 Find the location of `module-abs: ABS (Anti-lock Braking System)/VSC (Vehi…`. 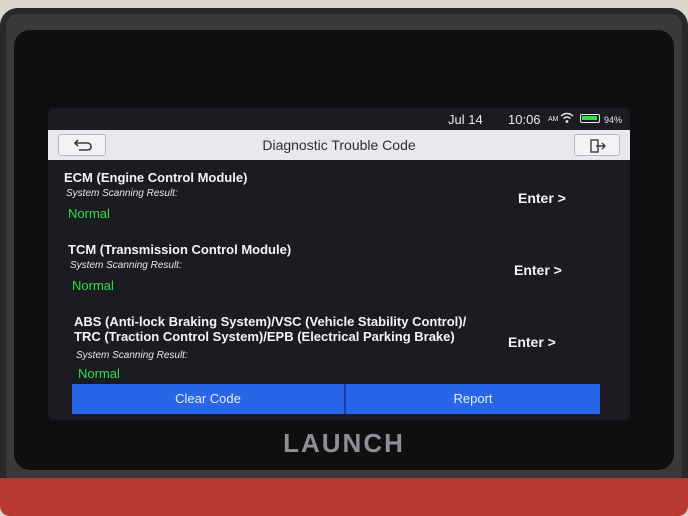

module-abs: ABS (Anti-lock Braking System)/VSC (Vehi… is located at coordinates (339, 346).